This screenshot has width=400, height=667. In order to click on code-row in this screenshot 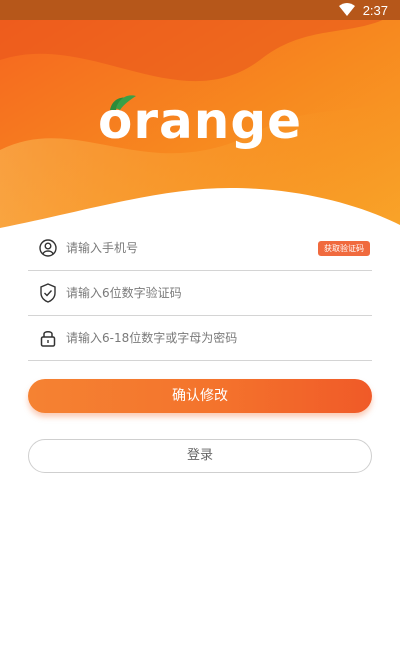, I will do `click(200, 293)`.